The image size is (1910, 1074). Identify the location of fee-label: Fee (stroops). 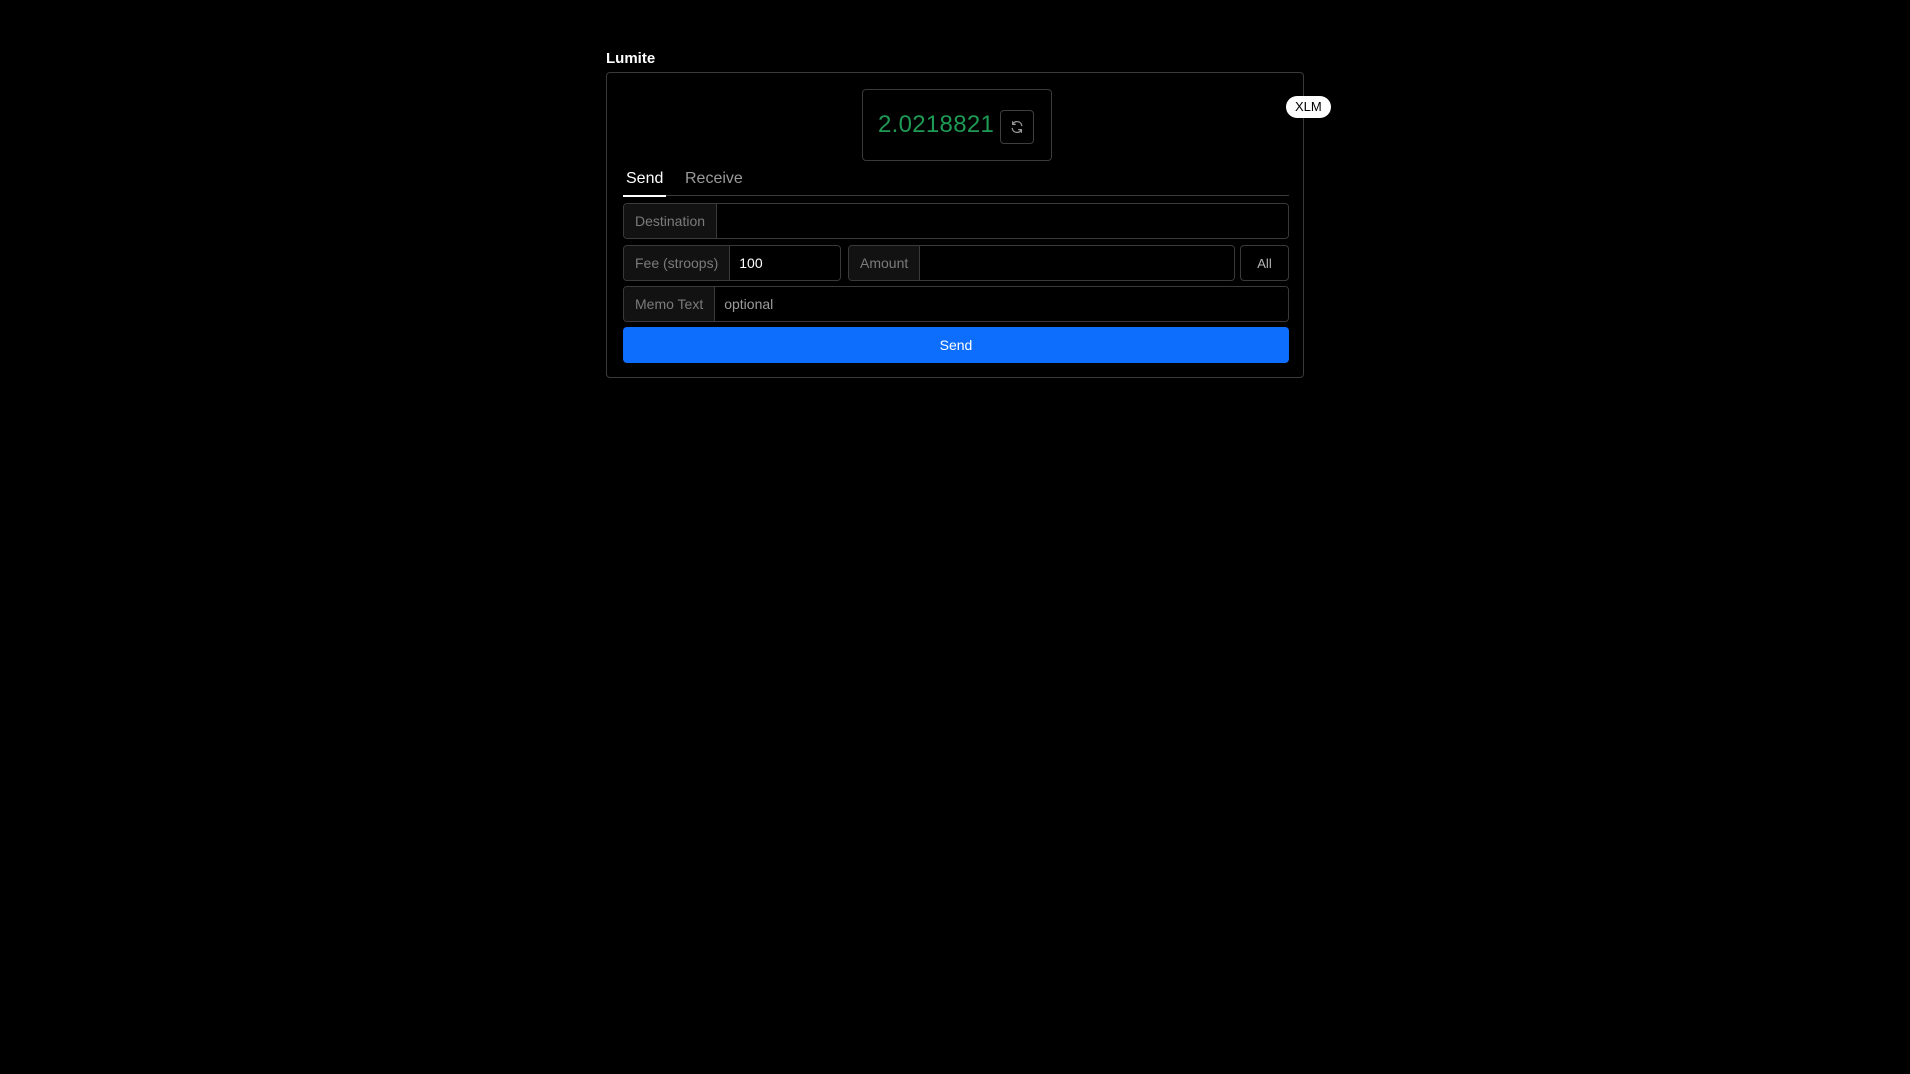
(677, 263).